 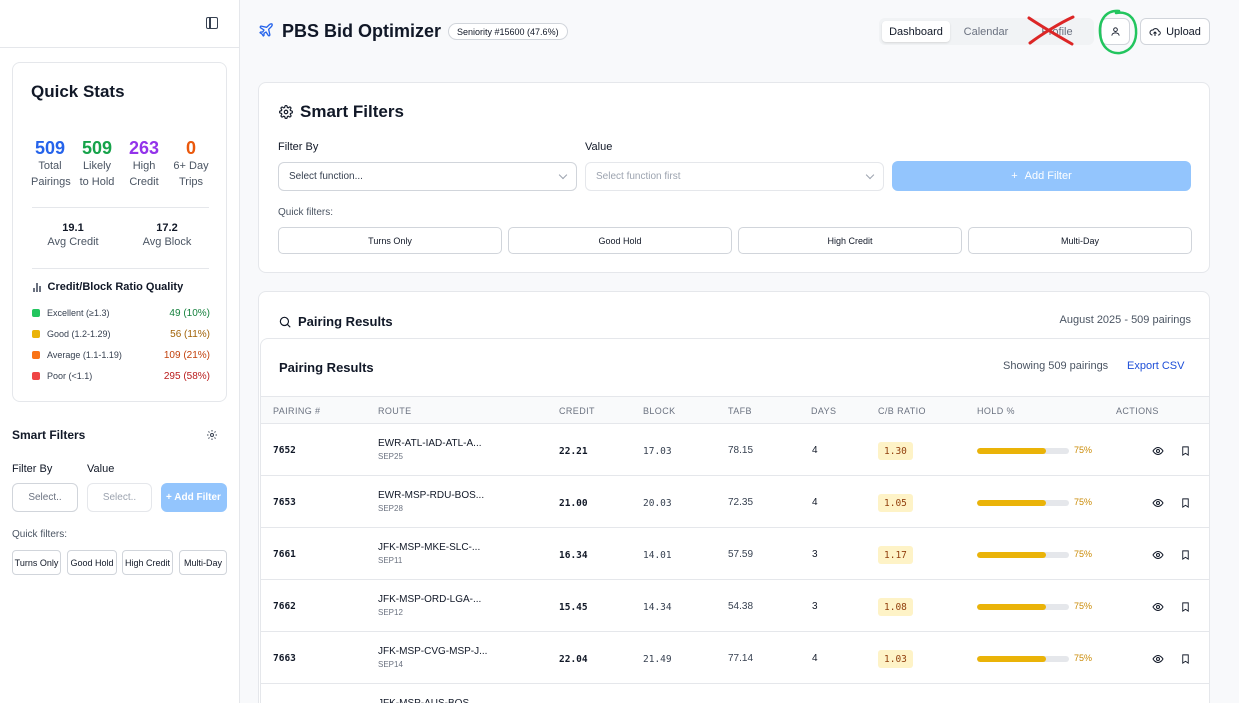 I want to click on filter-value-select: Select function first, so click(x=734, y=176).